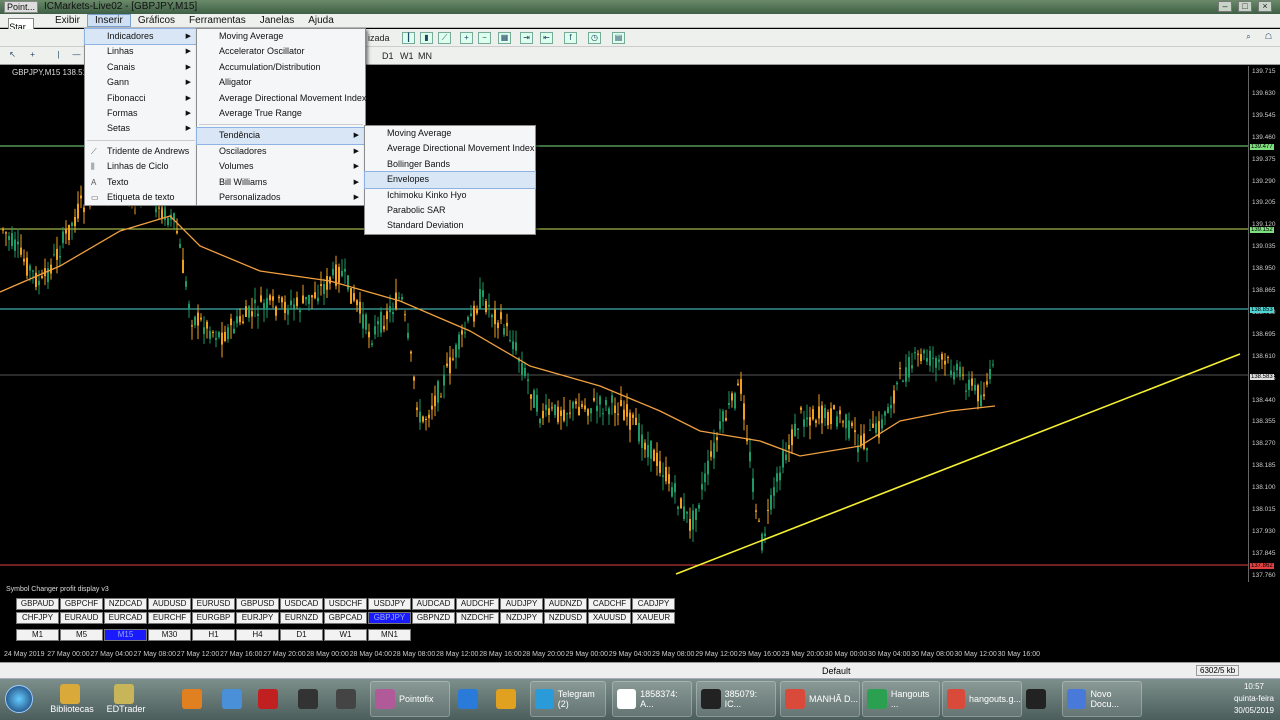  I want to click on symbol-button-m1: M1, so click(37, 635).